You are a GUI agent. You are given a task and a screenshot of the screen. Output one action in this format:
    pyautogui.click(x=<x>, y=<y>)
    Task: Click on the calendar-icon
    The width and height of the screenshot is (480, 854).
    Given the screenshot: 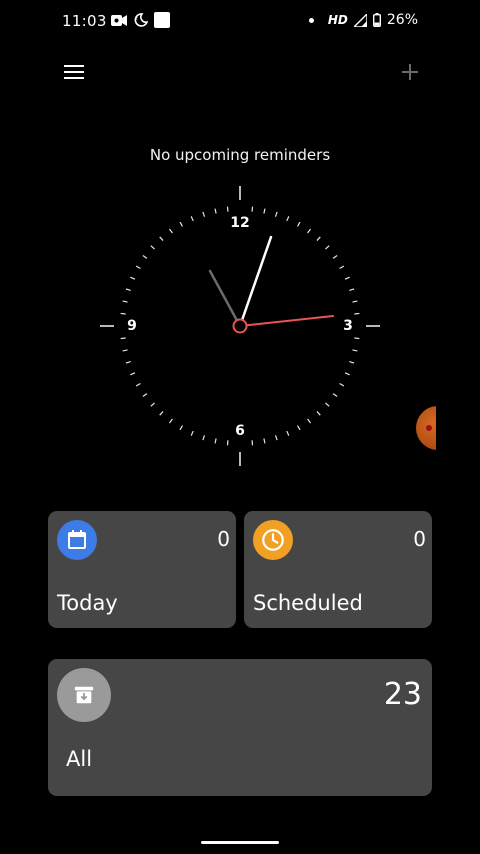 What is the action you would take?
    pyautogui.click(x=77, y=539)
    